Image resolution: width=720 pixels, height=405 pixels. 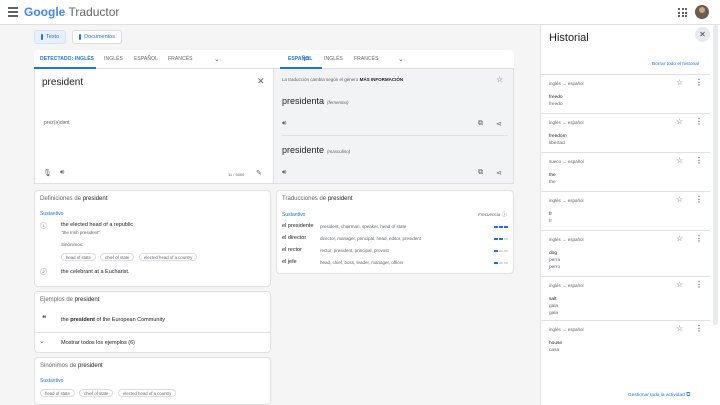 I want to click on definition-text-2: the celebrant at a Eucharist., so click(x=95, y=272).